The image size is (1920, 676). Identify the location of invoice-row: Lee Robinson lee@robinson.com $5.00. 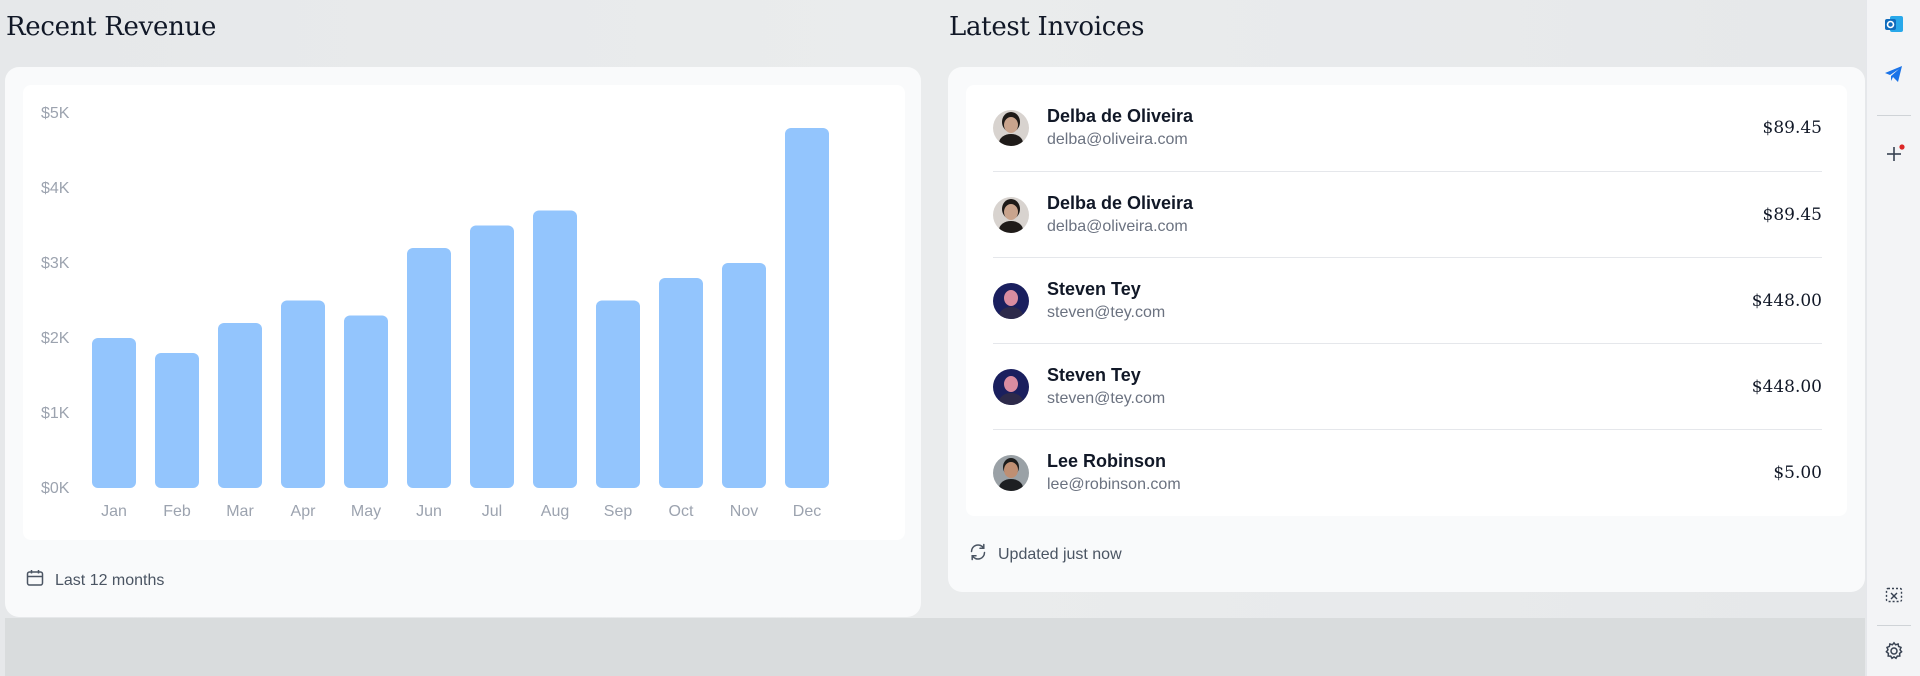
(1407, 472).